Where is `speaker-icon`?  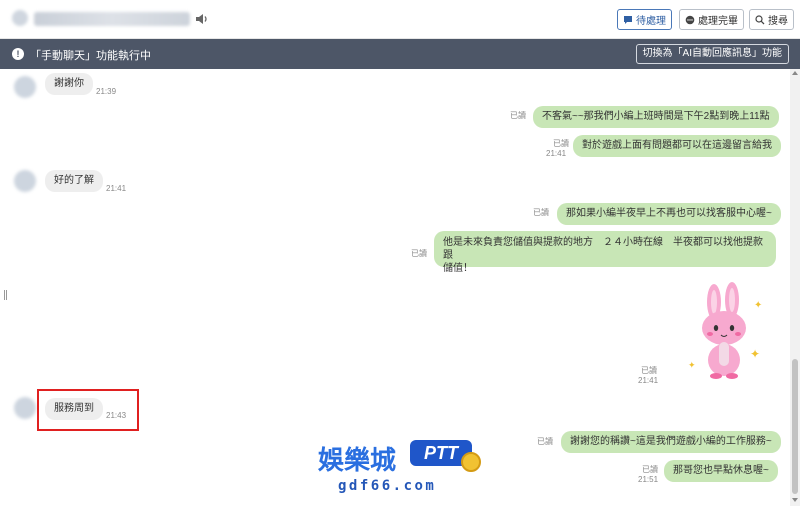 speaker-icon is located at coordinates (202, 19).